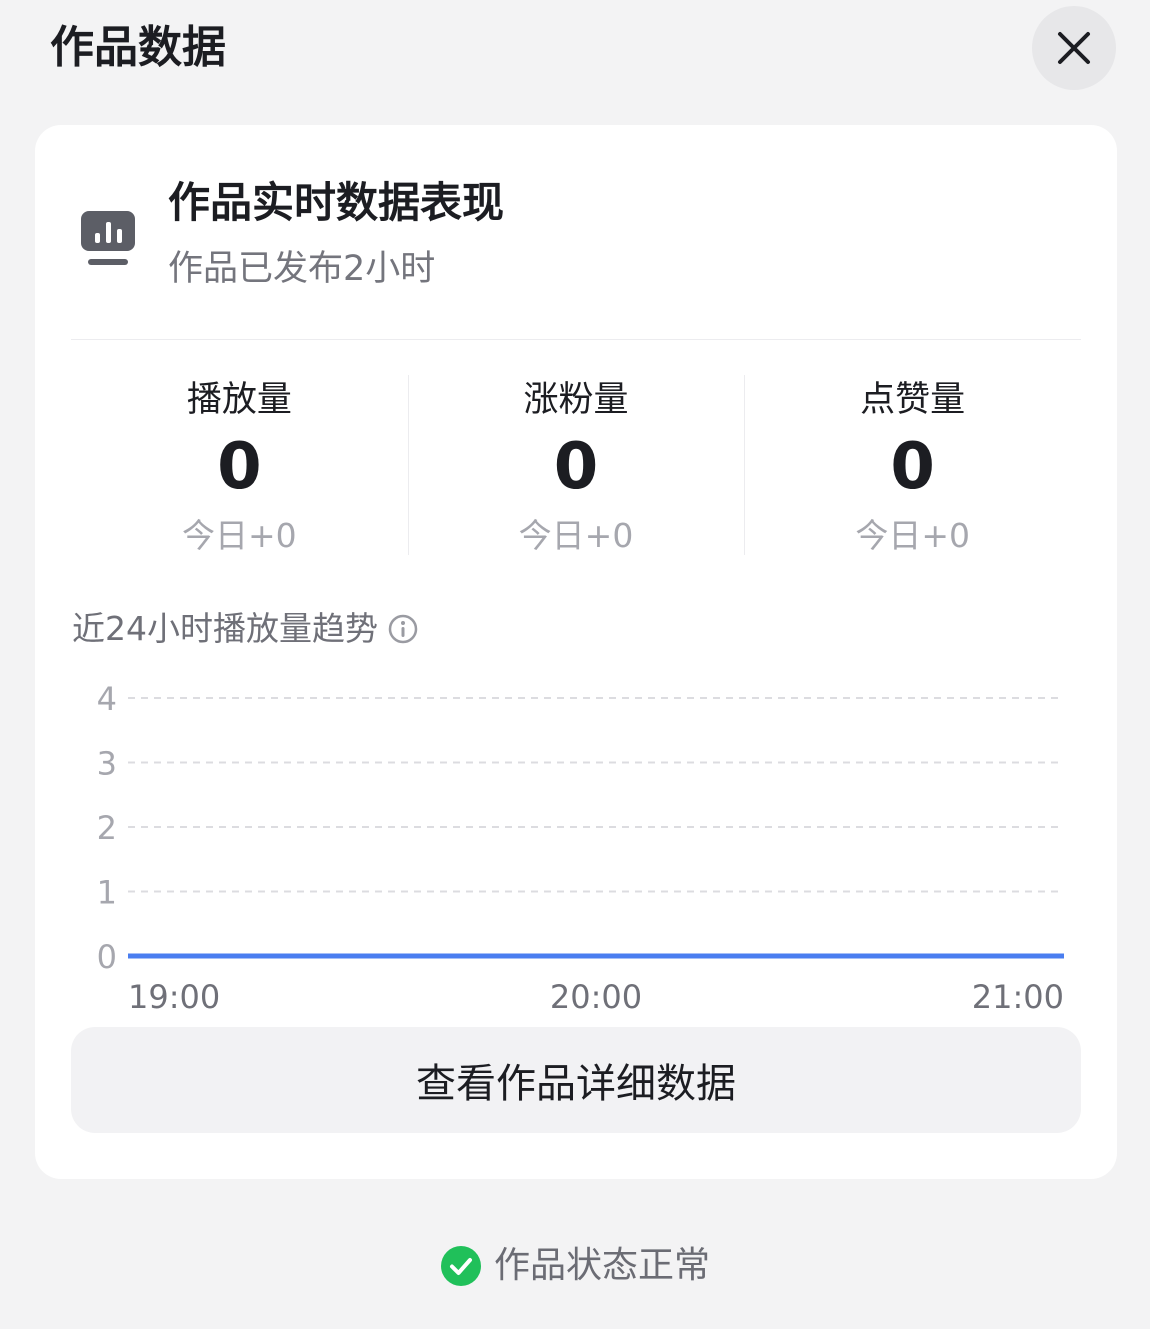  I want to click on x-tick-label: 20:00, so click(596, 997).